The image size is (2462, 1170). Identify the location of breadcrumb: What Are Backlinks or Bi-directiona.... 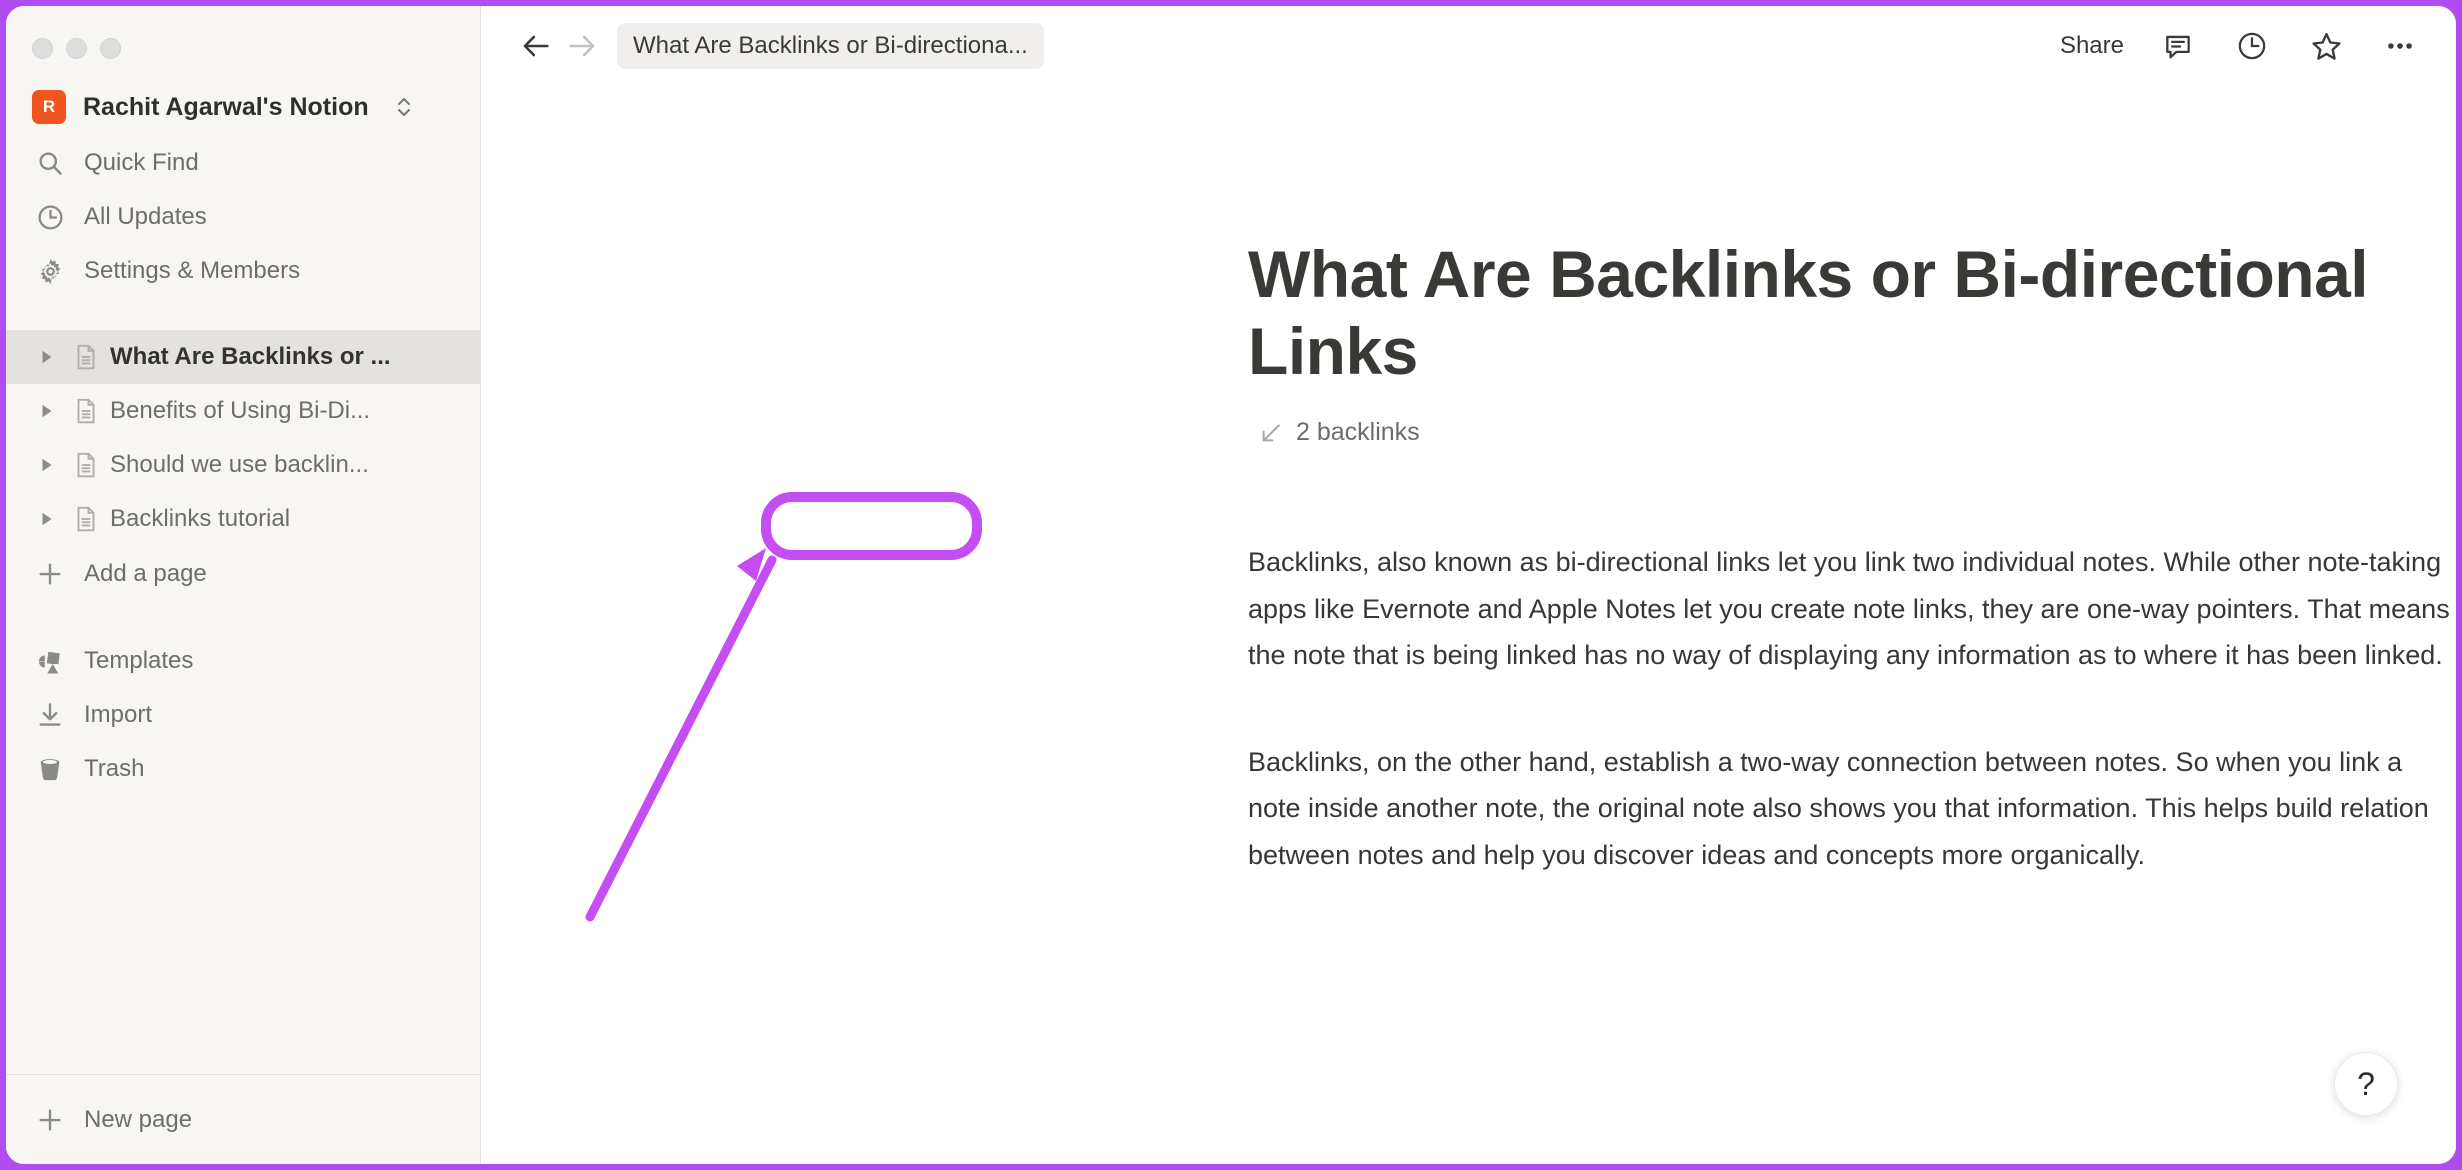
(830, 46).